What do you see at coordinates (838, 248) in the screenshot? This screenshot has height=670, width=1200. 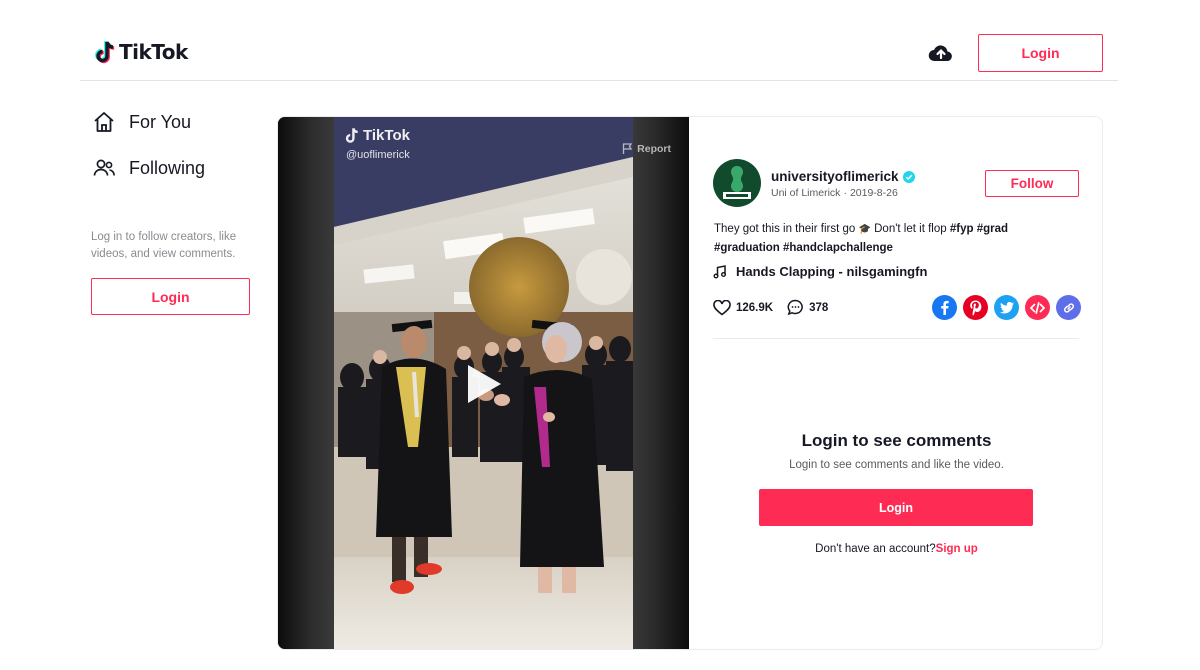 I see `hashtag-link: #handclapchallenge` at bounding box center [838, 248].